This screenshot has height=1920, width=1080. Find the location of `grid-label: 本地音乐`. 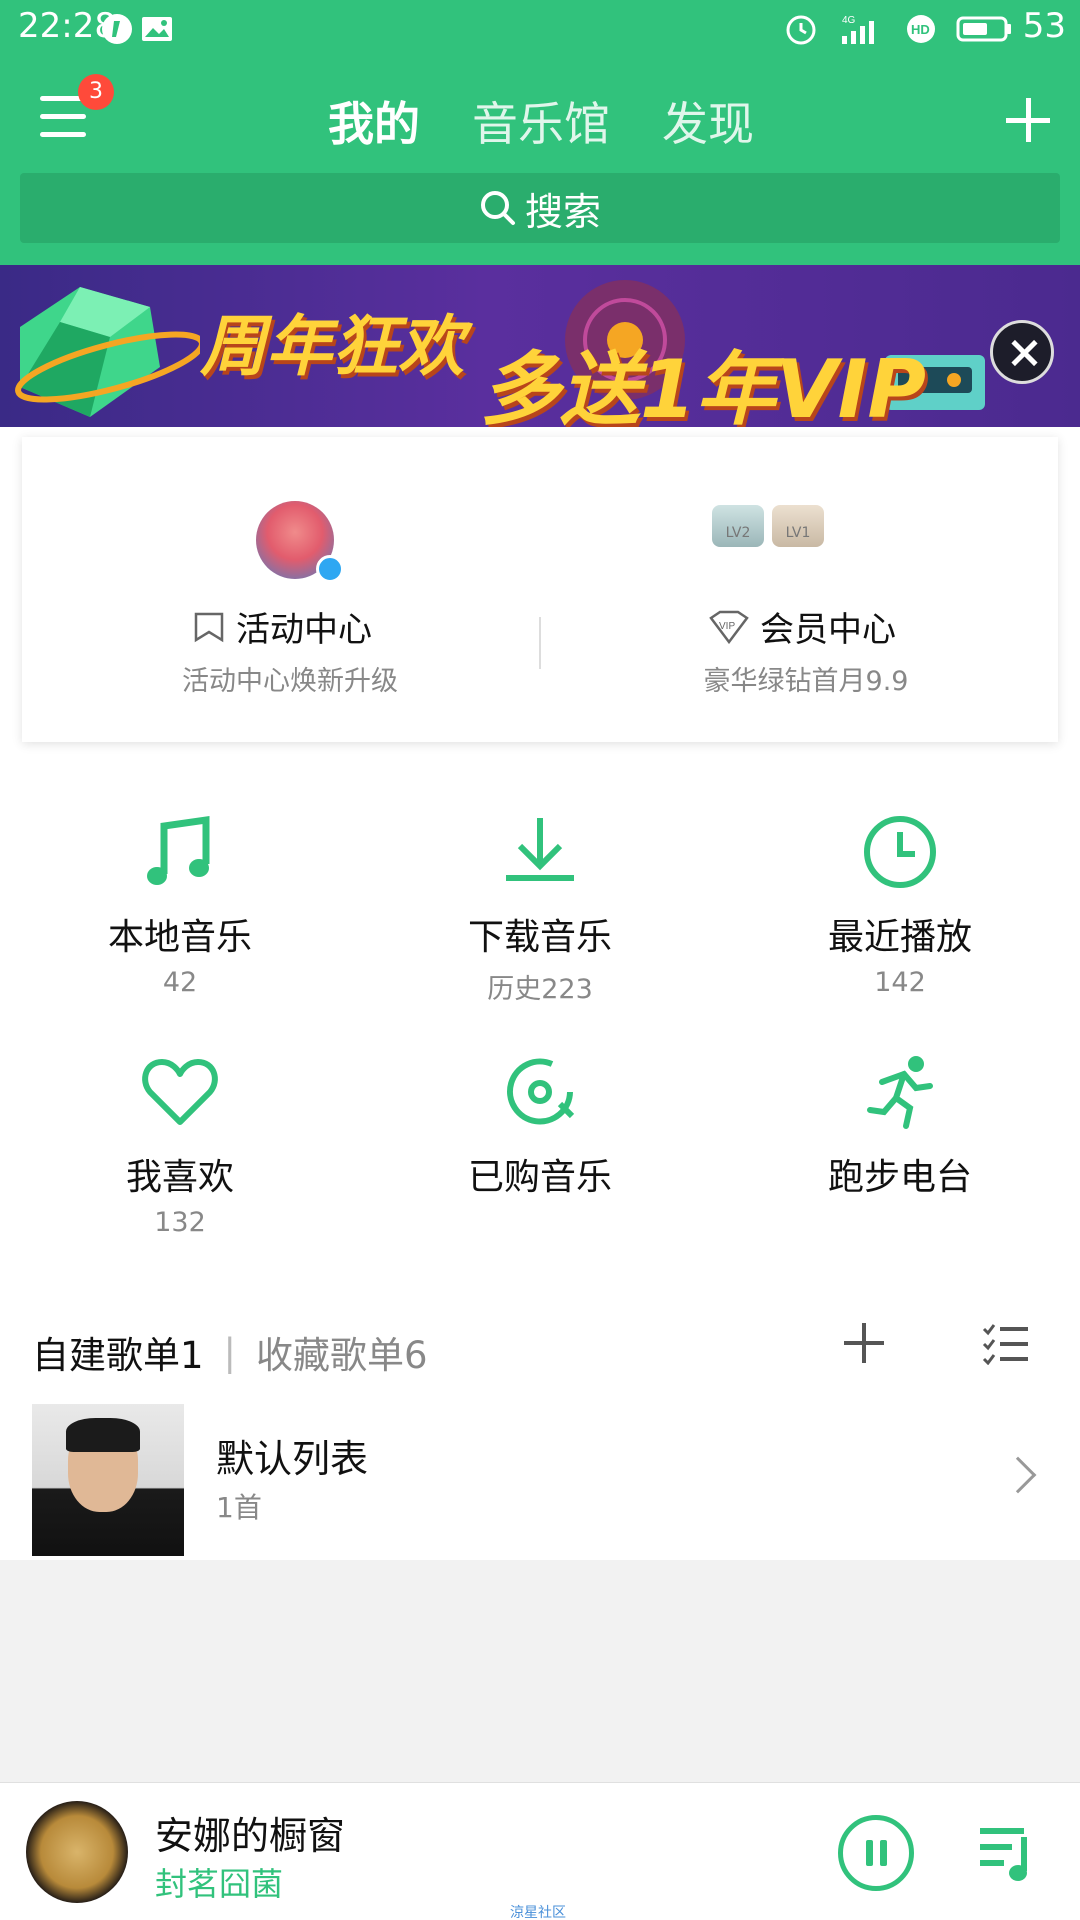

grid-label: 本地音乐 is located at coordinates (179, 937).